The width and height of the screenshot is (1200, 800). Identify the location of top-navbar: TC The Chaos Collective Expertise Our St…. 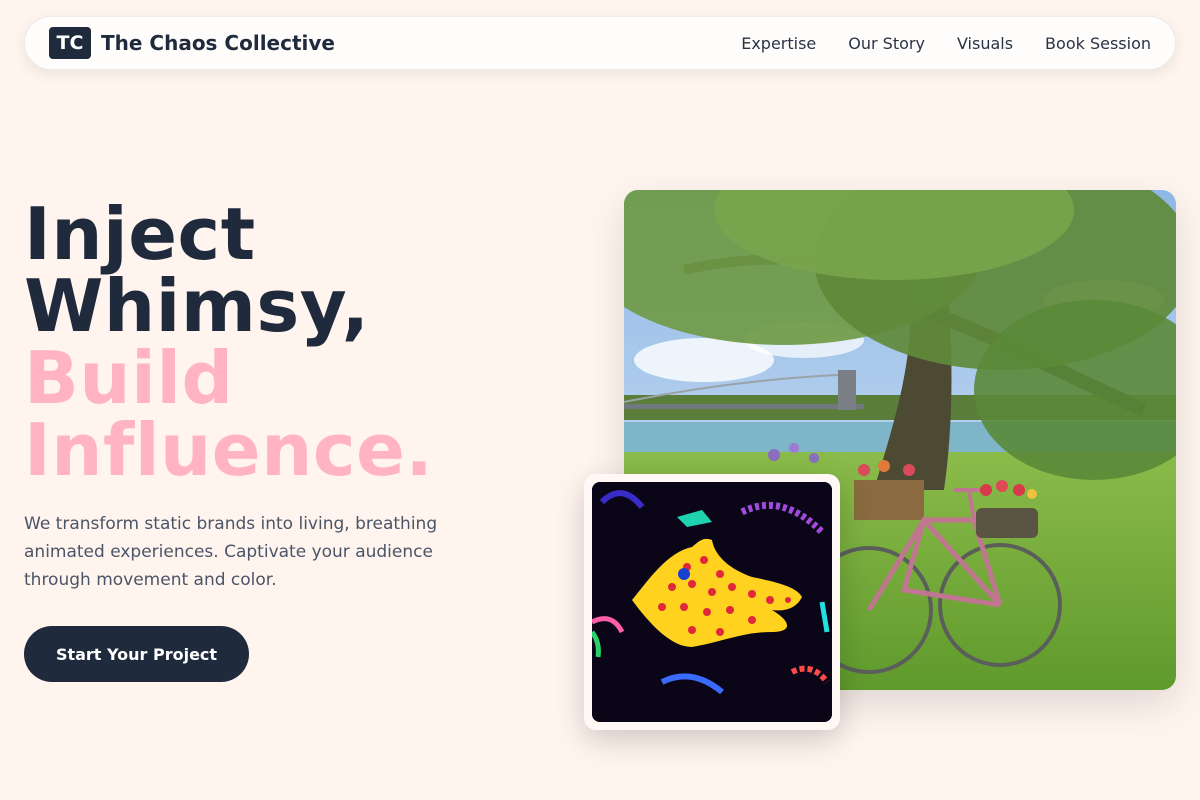
(600, 43).